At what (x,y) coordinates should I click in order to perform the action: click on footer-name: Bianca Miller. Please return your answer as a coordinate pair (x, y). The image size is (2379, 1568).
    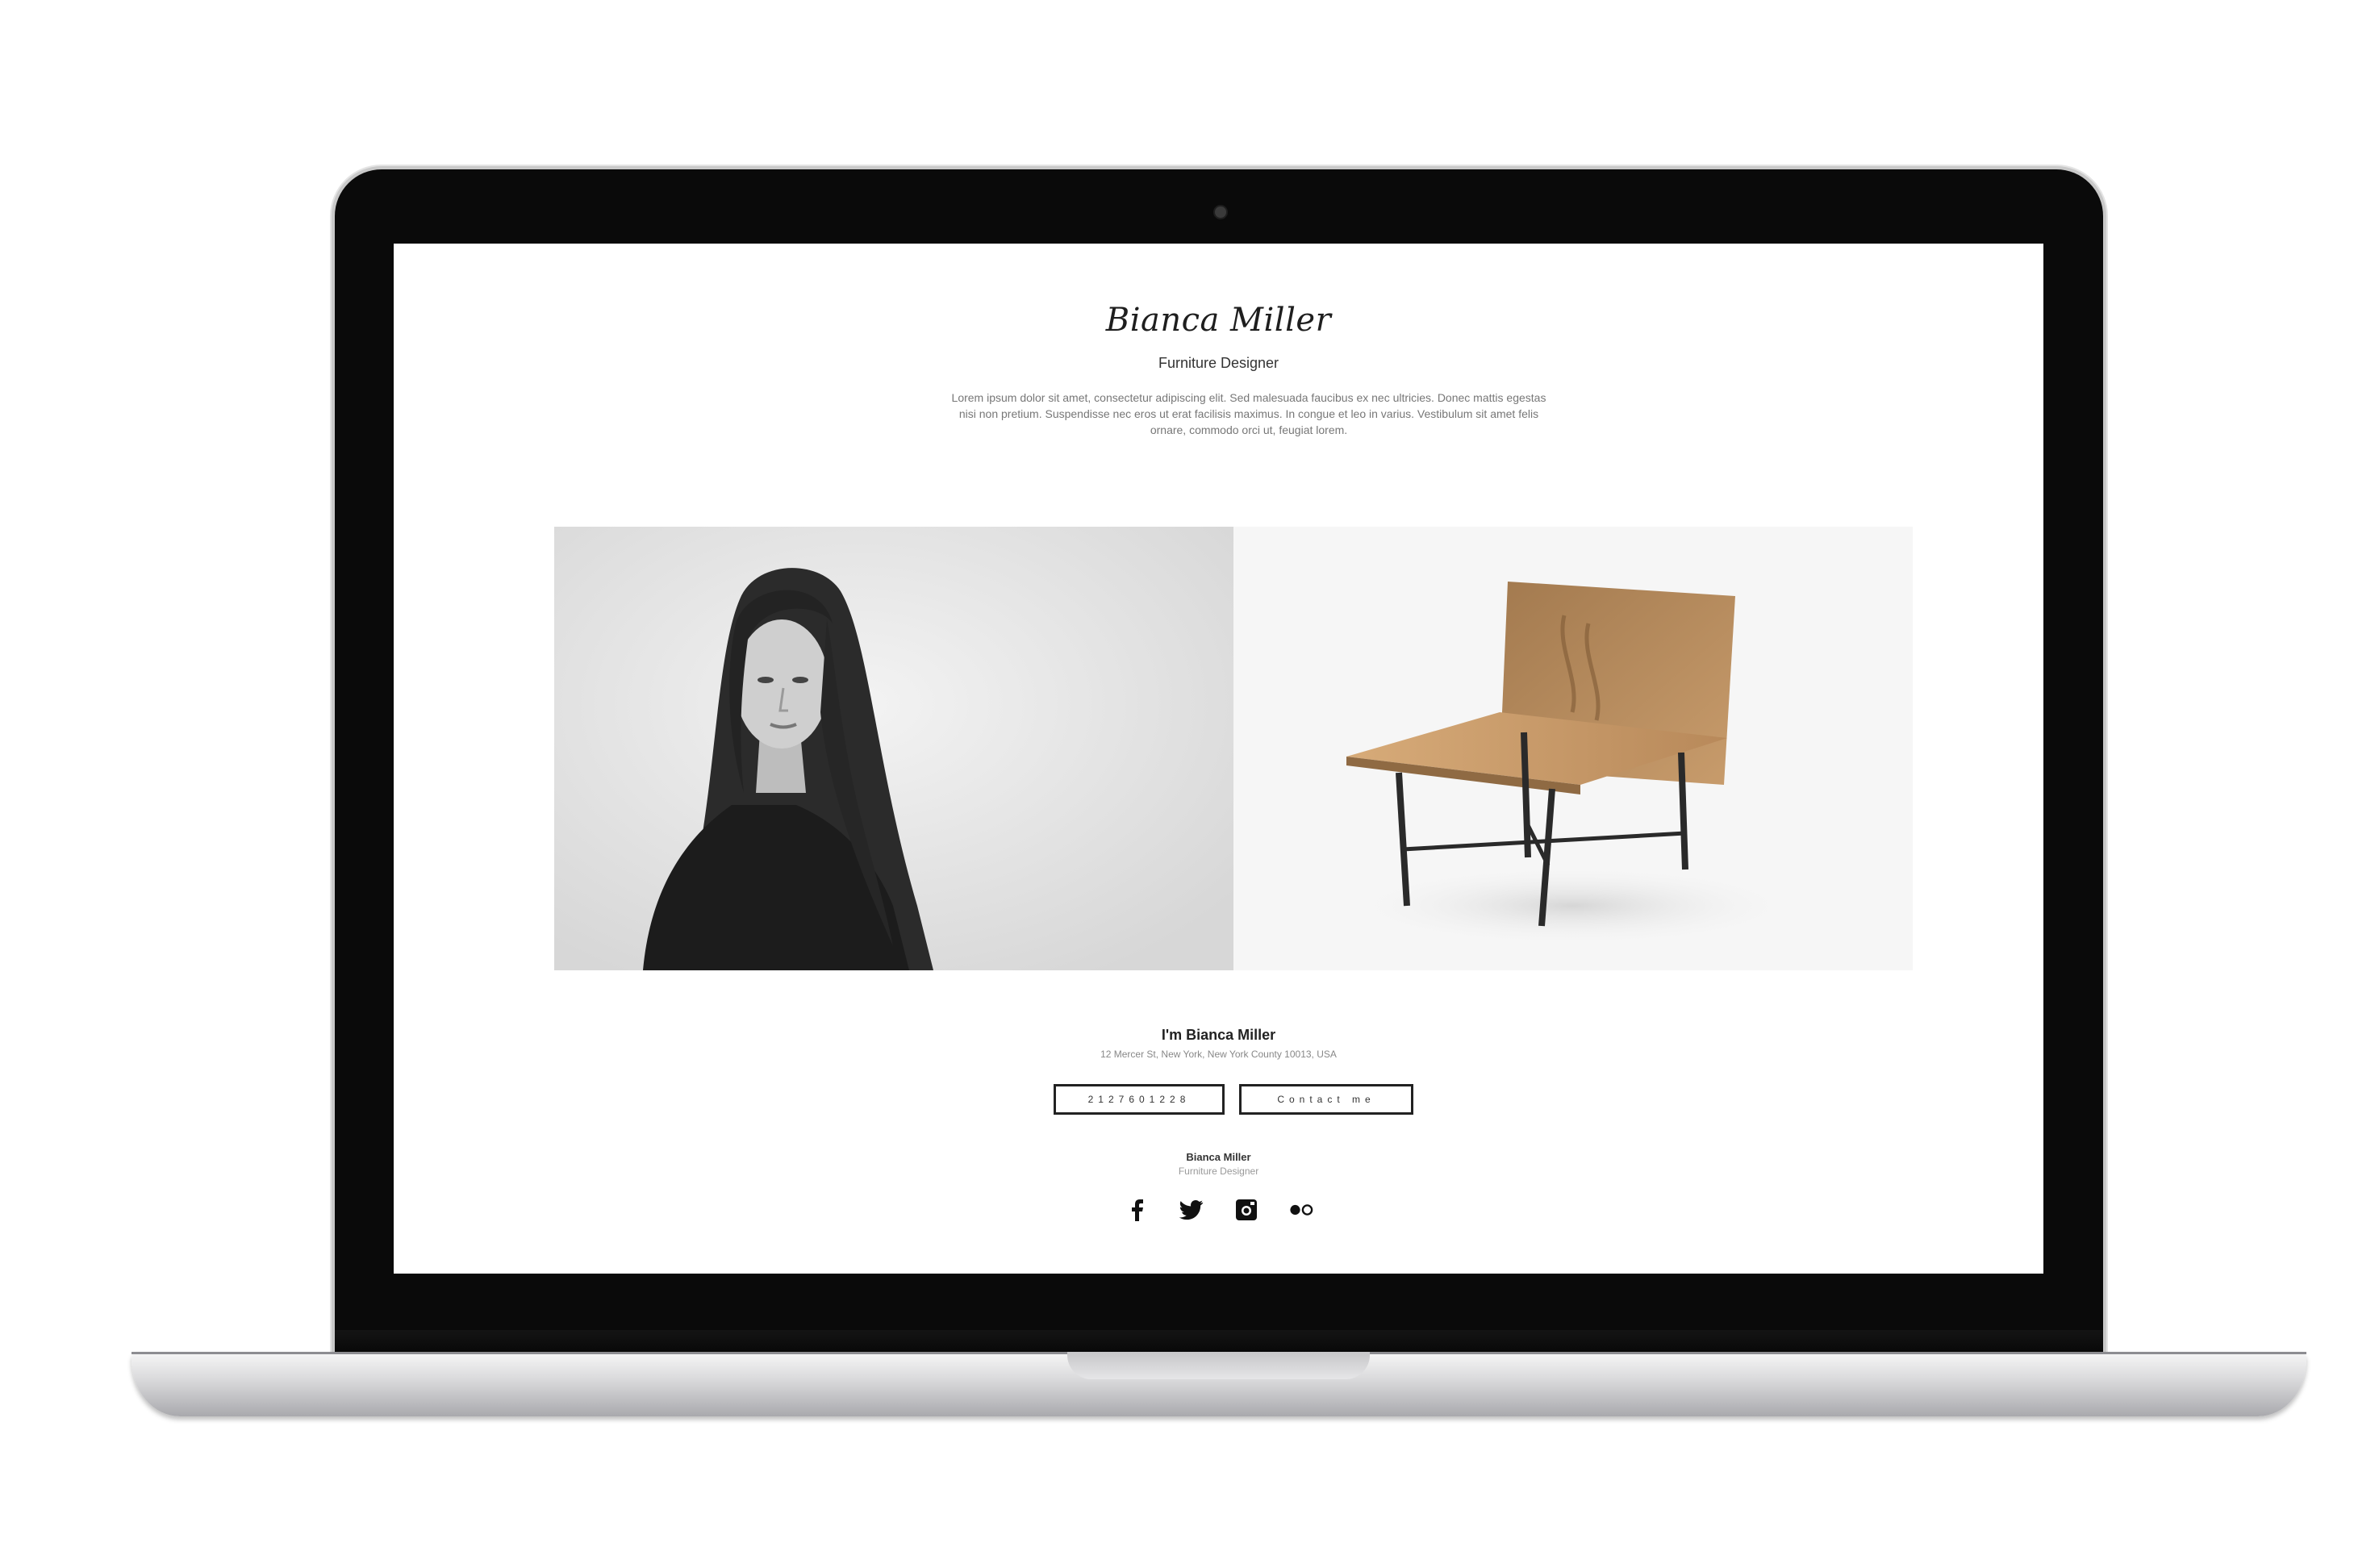
    Looking at the image, I should click on (1218, 1157).